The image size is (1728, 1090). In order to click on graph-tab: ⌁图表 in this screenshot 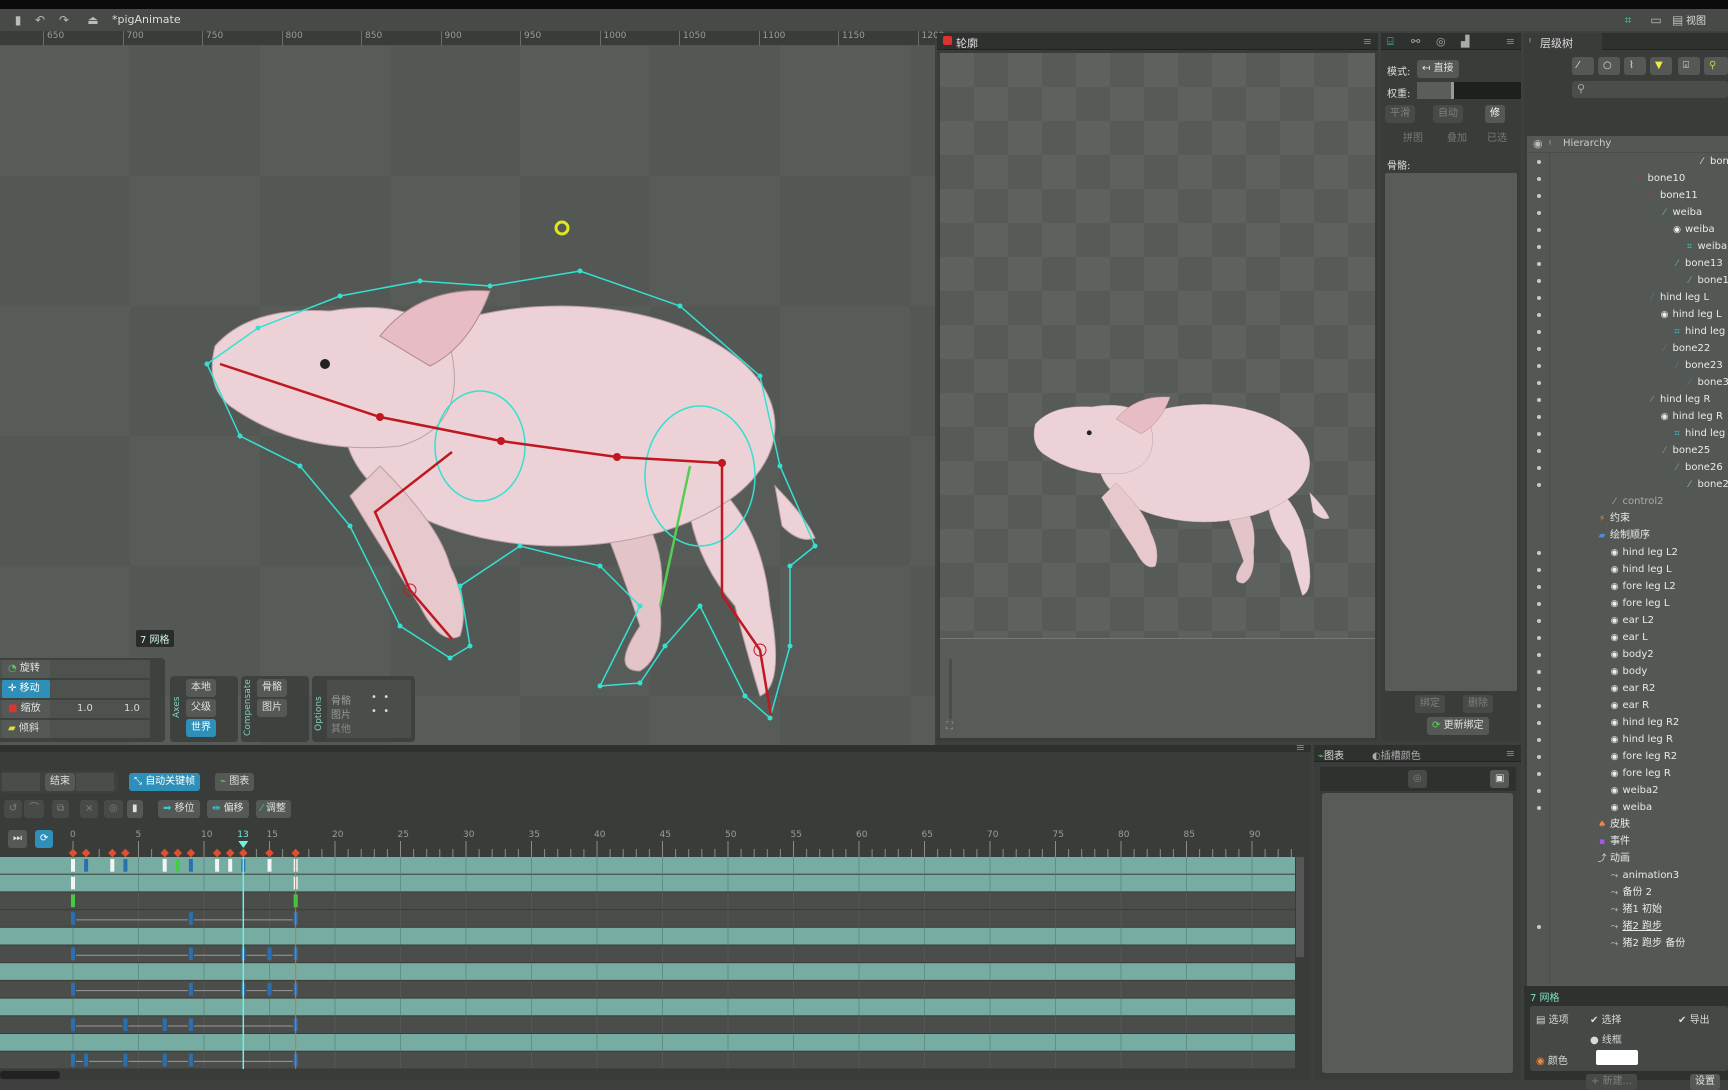, I will do `click(1331, 754)`.